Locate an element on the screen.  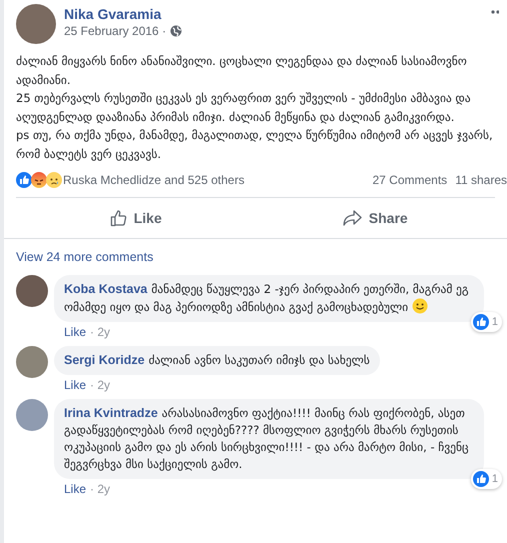
comment-text: Irina Kvintradze არასასიამოვნო ფაქტია!!!! მაინც რას ფიქრობენ, ასეთ გადაწყვეტილებას რომ იღებენ???? მსოფლიო გვიჭერს მხარს რუსეთის ოკუპაციის გამო და ეს არის სირცხვილი!!!! - და არა მარტო მისი, - ჩვენც შეგვრცხვა მსი საქციელის გამო. is located at coordinates (267, 439).